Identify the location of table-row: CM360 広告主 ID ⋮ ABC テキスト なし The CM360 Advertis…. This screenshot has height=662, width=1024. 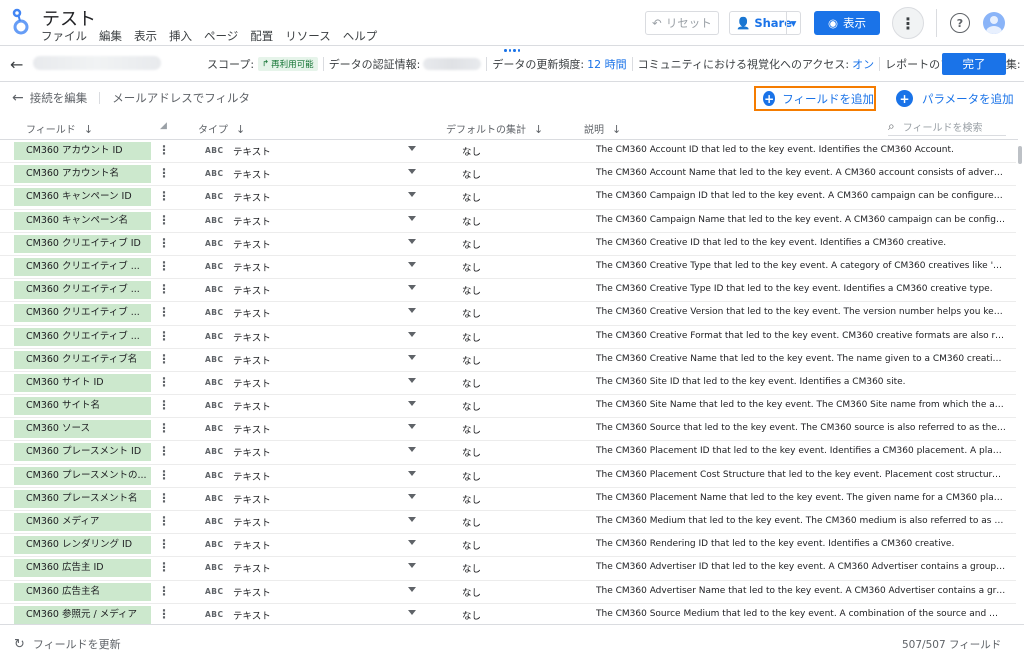
(508, 569).